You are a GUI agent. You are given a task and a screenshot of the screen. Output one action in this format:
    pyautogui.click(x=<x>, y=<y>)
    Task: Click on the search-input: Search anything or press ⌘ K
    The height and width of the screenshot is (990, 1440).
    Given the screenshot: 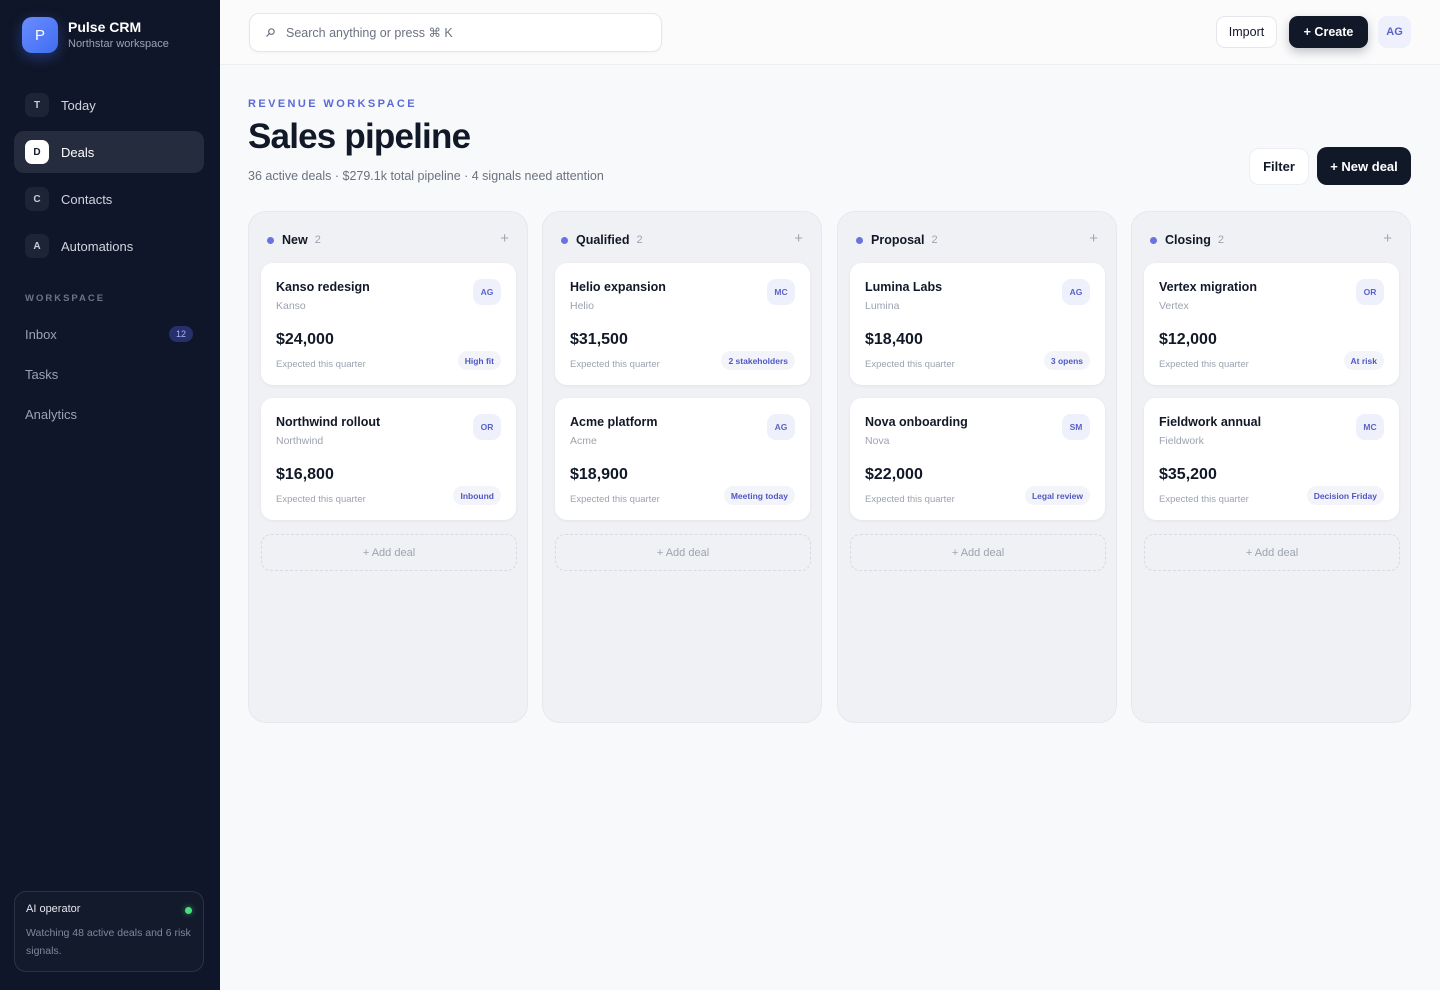 What is the action you would take?
    pyautogui.click(x=455, y=32)
    